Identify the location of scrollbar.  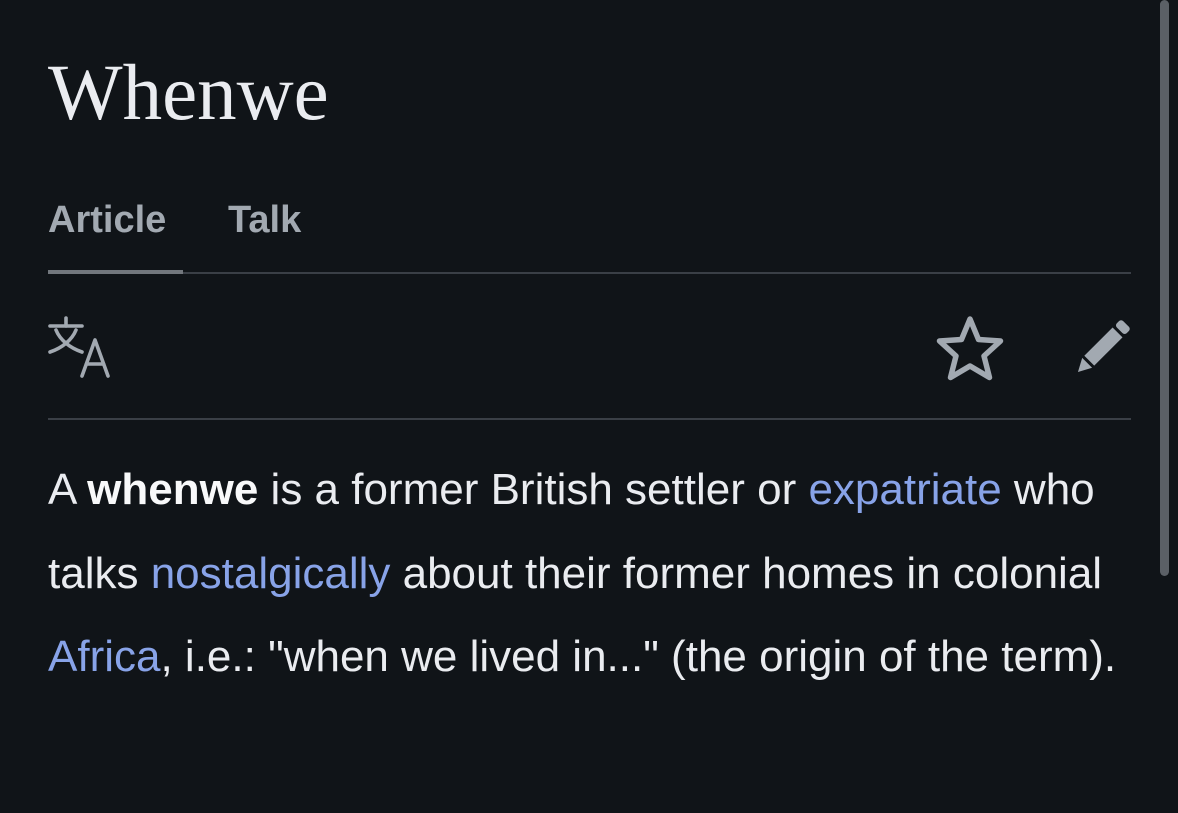
(1164, 288).